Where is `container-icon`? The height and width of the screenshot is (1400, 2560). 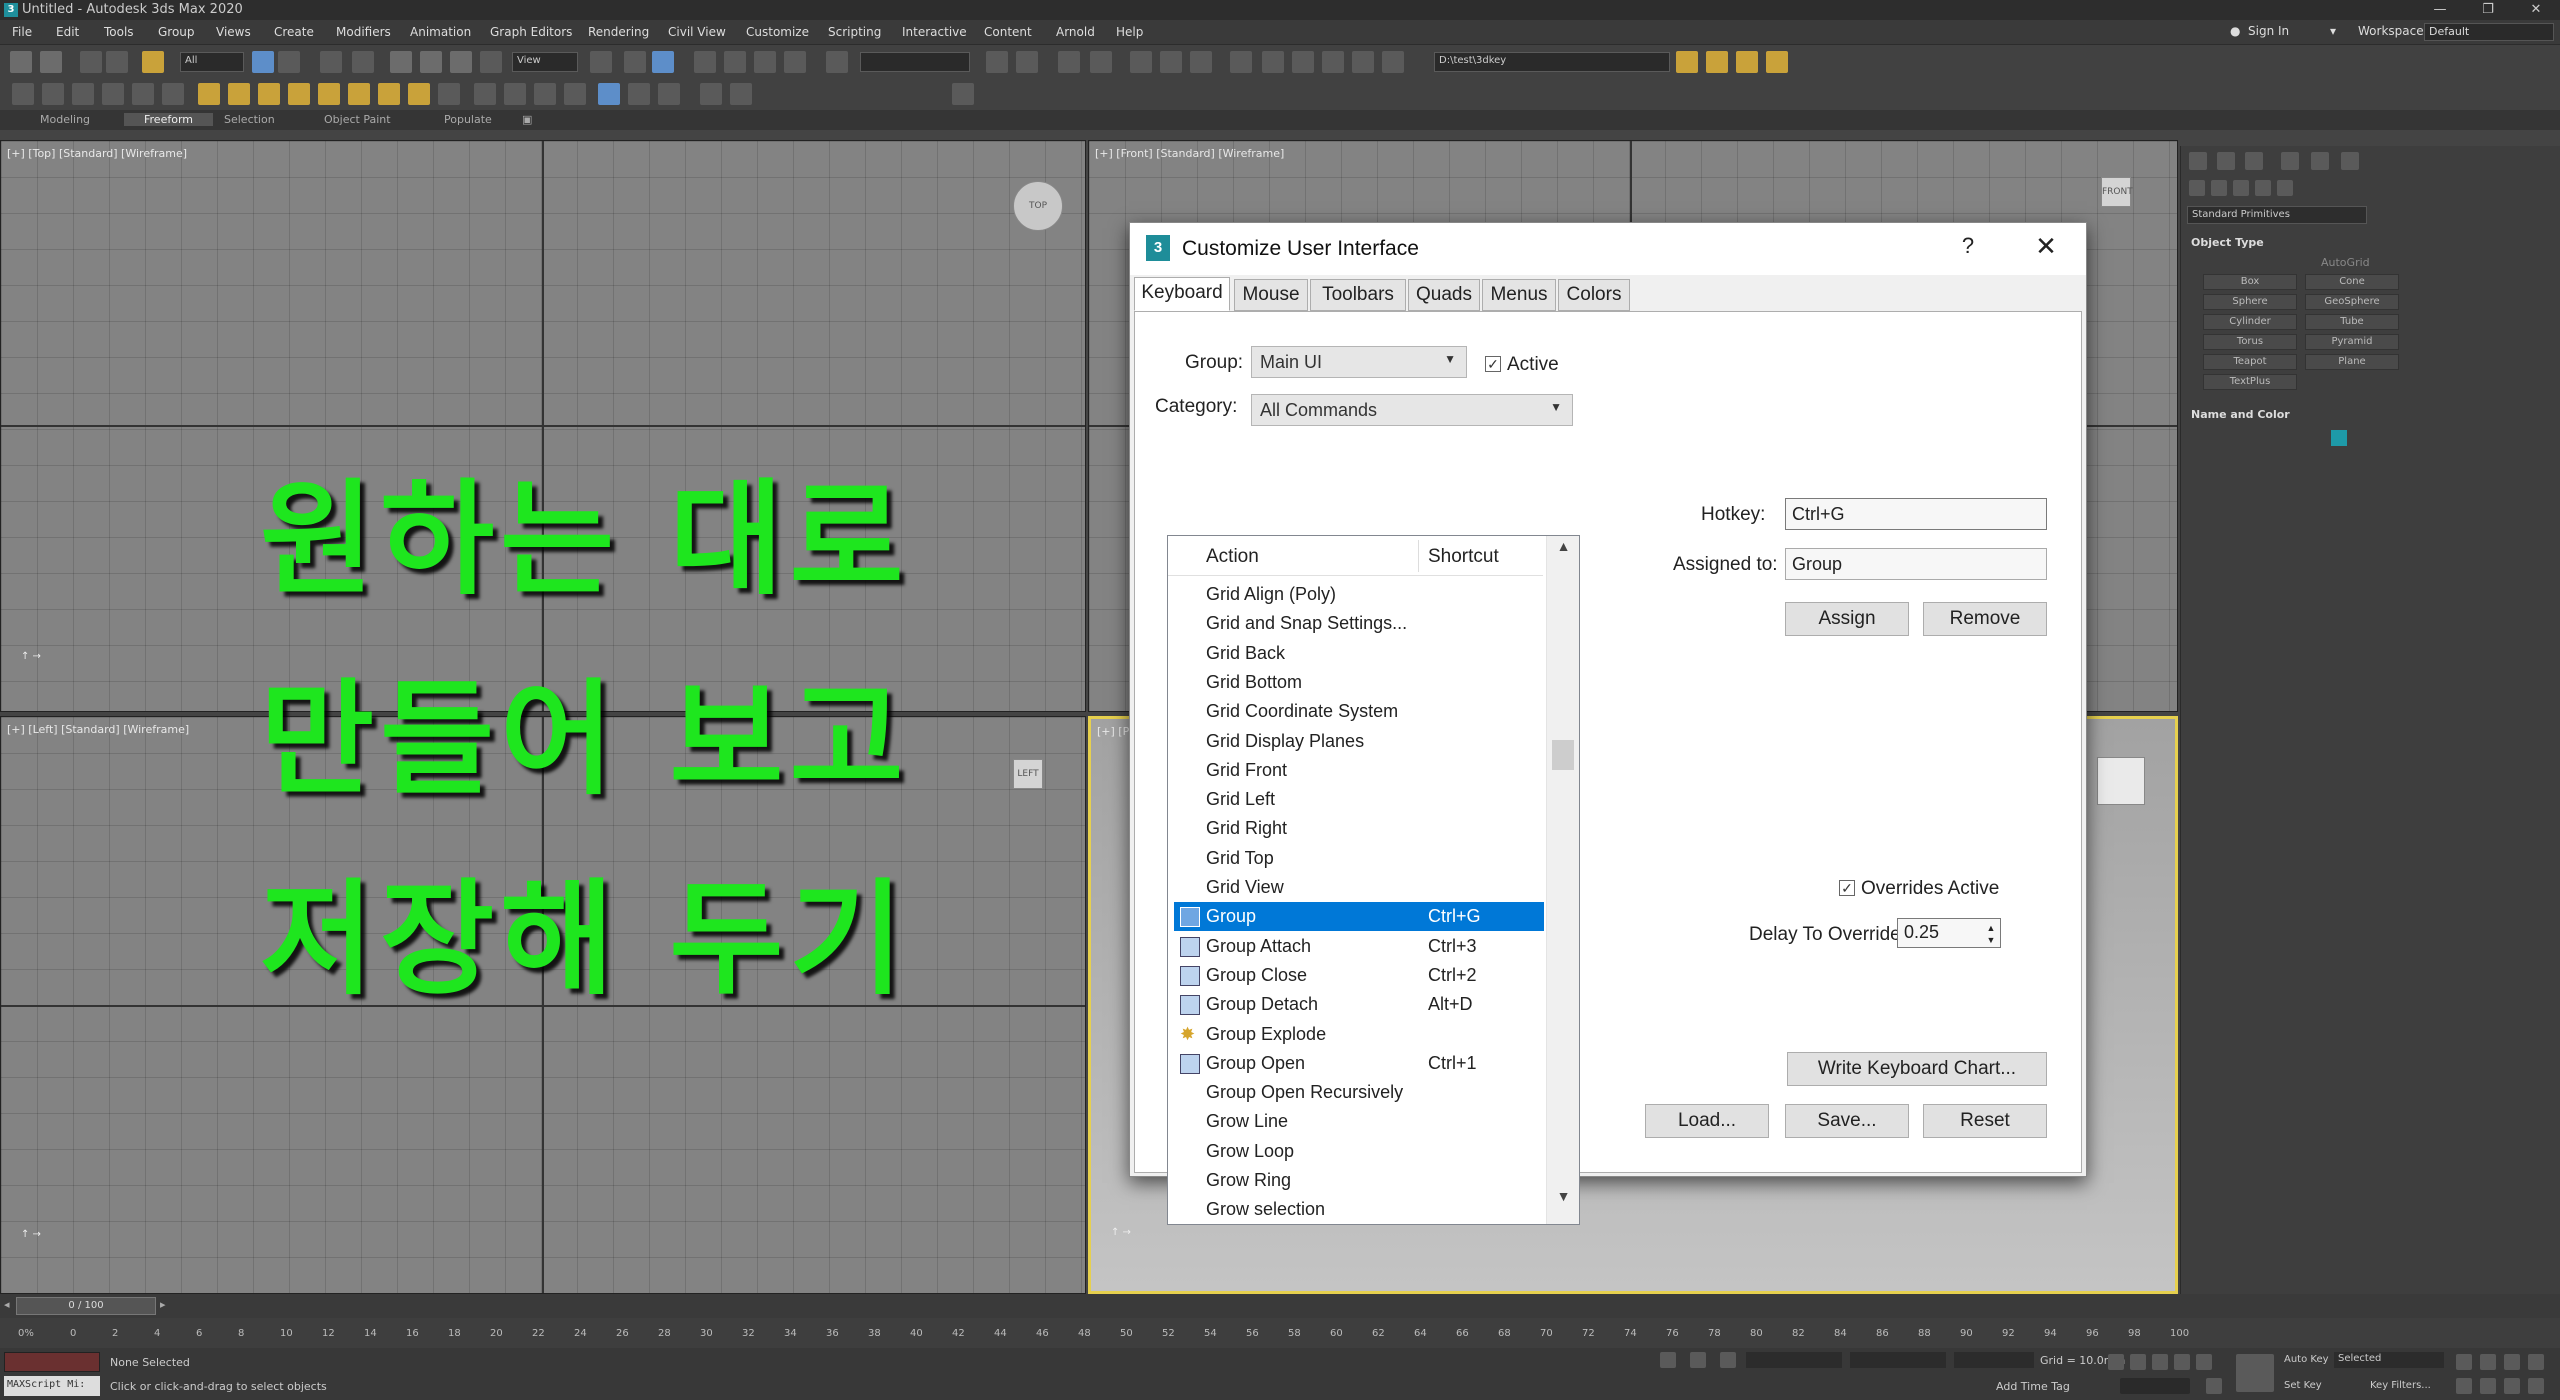
container-icon is located at coordinates (23, 94).